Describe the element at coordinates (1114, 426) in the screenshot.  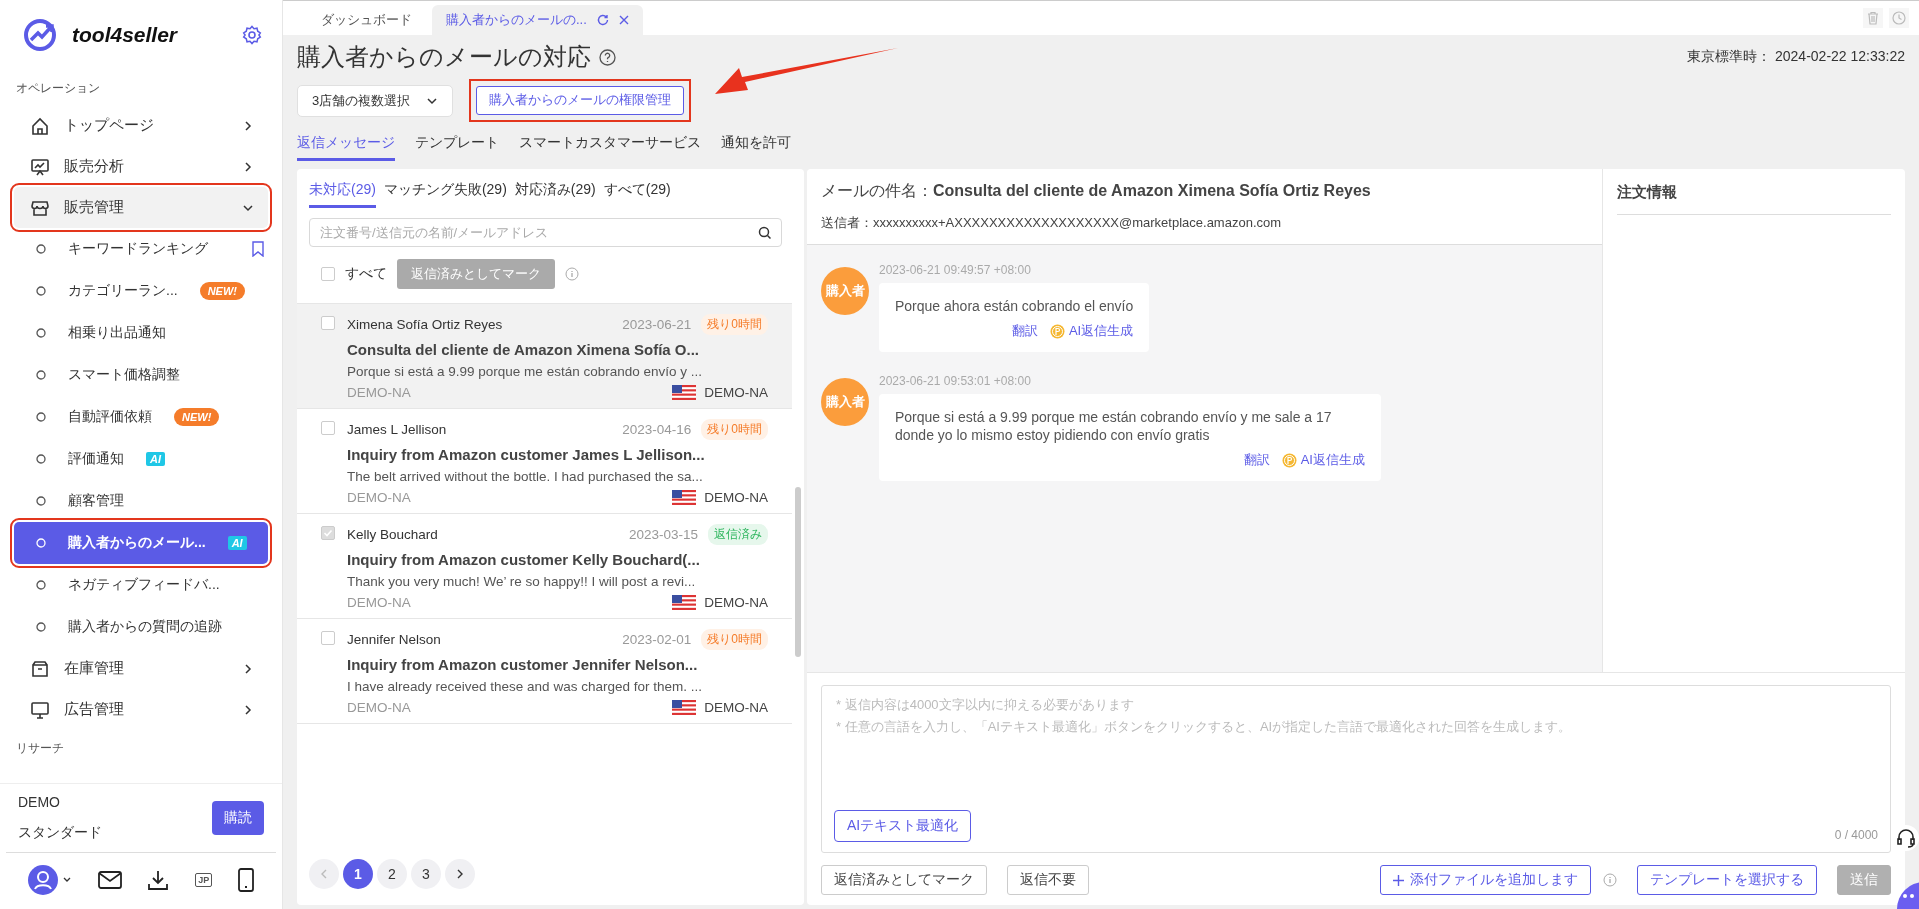
I see `message-text: Porque si está a 9.99 porque me están cobrando envío y me sale a 17 donde yo lo mismo estoy pidiendo con envío gratis` at that location.